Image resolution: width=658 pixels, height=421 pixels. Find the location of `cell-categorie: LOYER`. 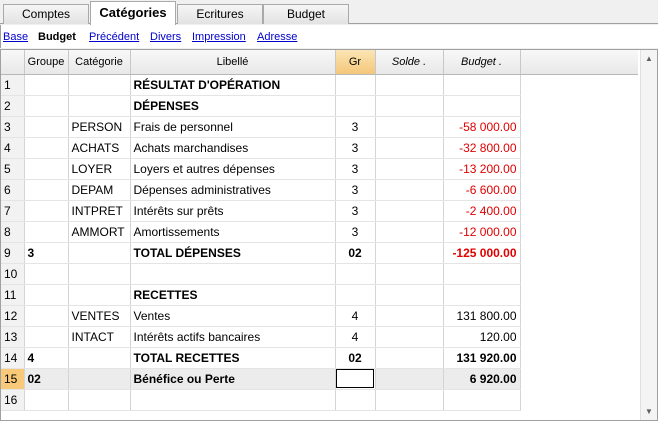

cell-categorie: LOYER is located at coordinates (99, 169).